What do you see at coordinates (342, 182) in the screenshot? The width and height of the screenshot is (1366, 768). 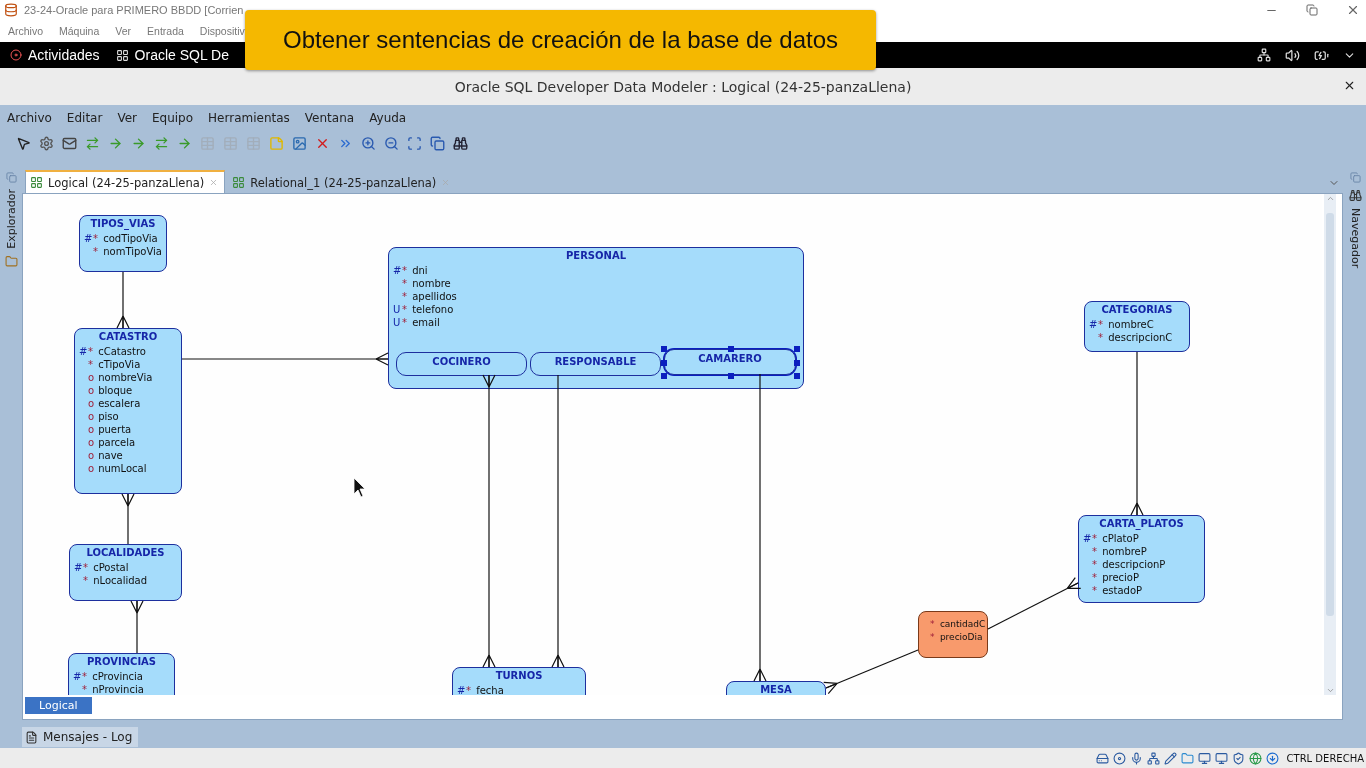 I see `editor-tab: Relational_1 (24-25-panzaLlena)` at bounding box center [342, 182].